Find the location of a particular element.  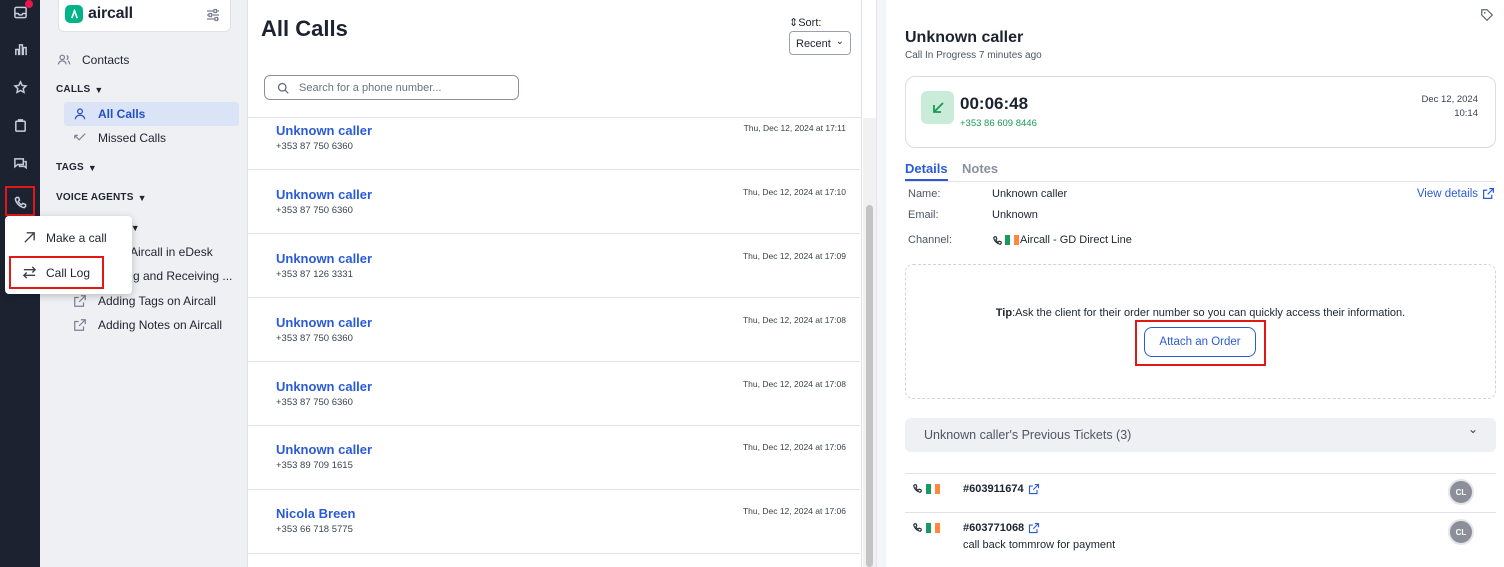

brand-box: aircall is located at coordinates (144, 16).